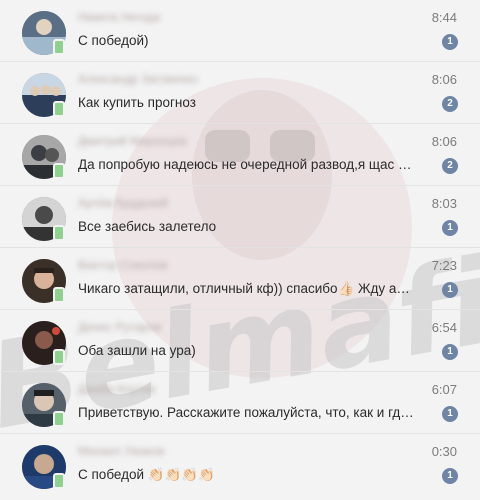 The width and height of the screenshot is (480, 500). What do you see at coordinates (147, 226) in the screenshot?
I see `dialog-message: Все заебись залетело` at bounding box center [147, 226].